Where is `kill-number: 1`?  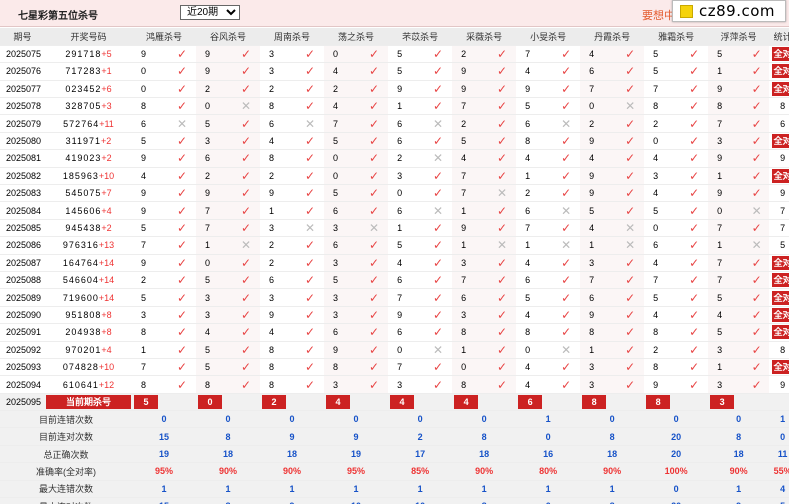
kill-number: 1 is located at coordinates (598, 245).